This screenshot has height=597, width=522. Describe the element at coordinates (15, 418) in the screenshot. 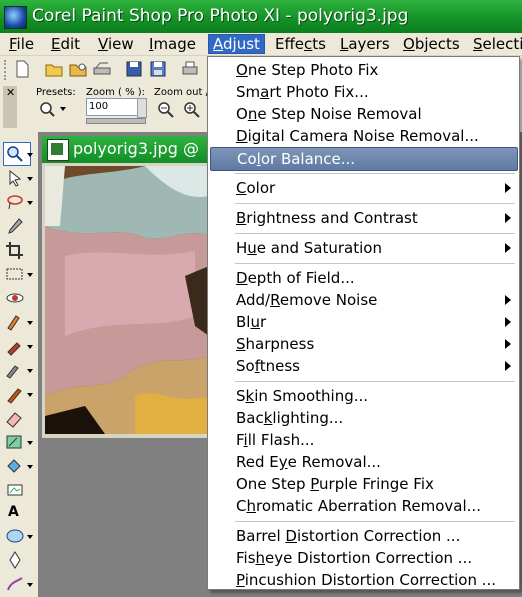

I see `eraser-icon` at that location.